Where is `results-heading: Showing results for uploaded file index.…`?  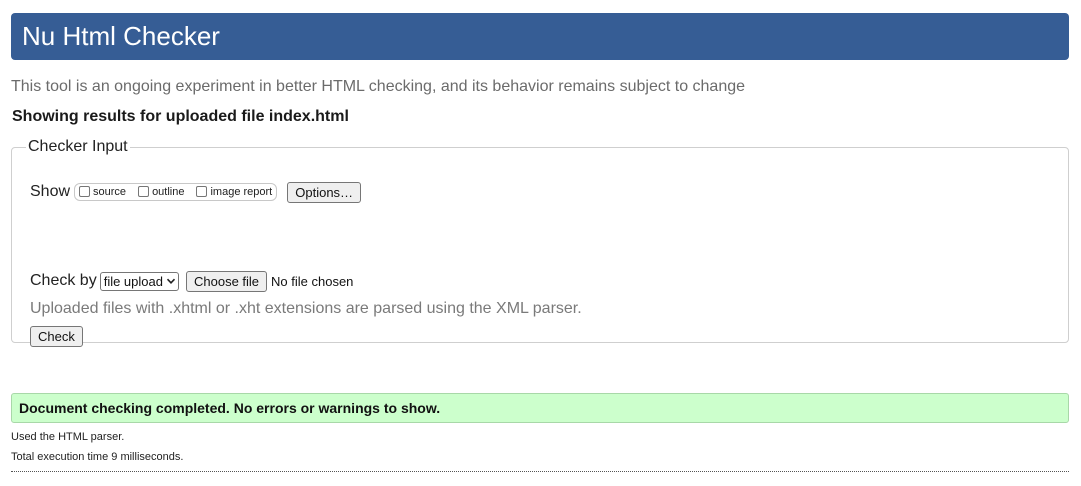 results-heading: Showing results for uploaded file index.… is located at coordinates (180, 116).